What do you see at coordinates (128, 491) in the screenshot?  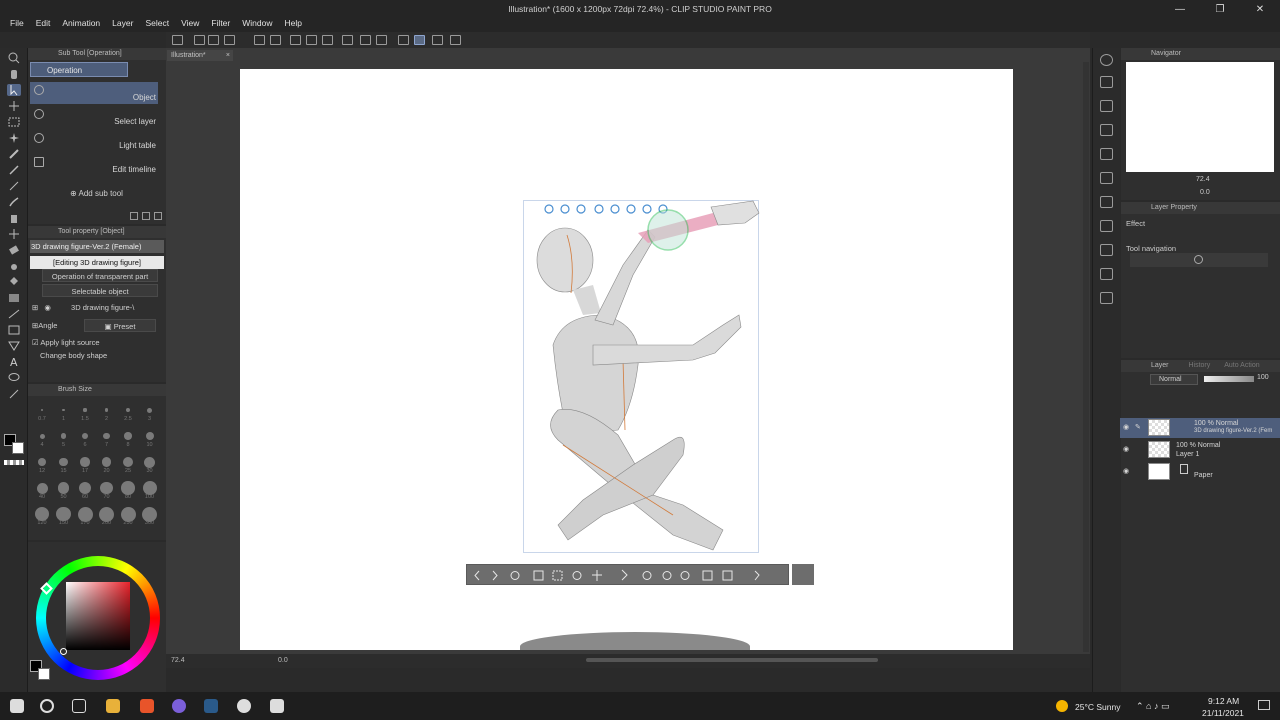 I see `brush-size-cell: 80` at bounding box center [128, 491].